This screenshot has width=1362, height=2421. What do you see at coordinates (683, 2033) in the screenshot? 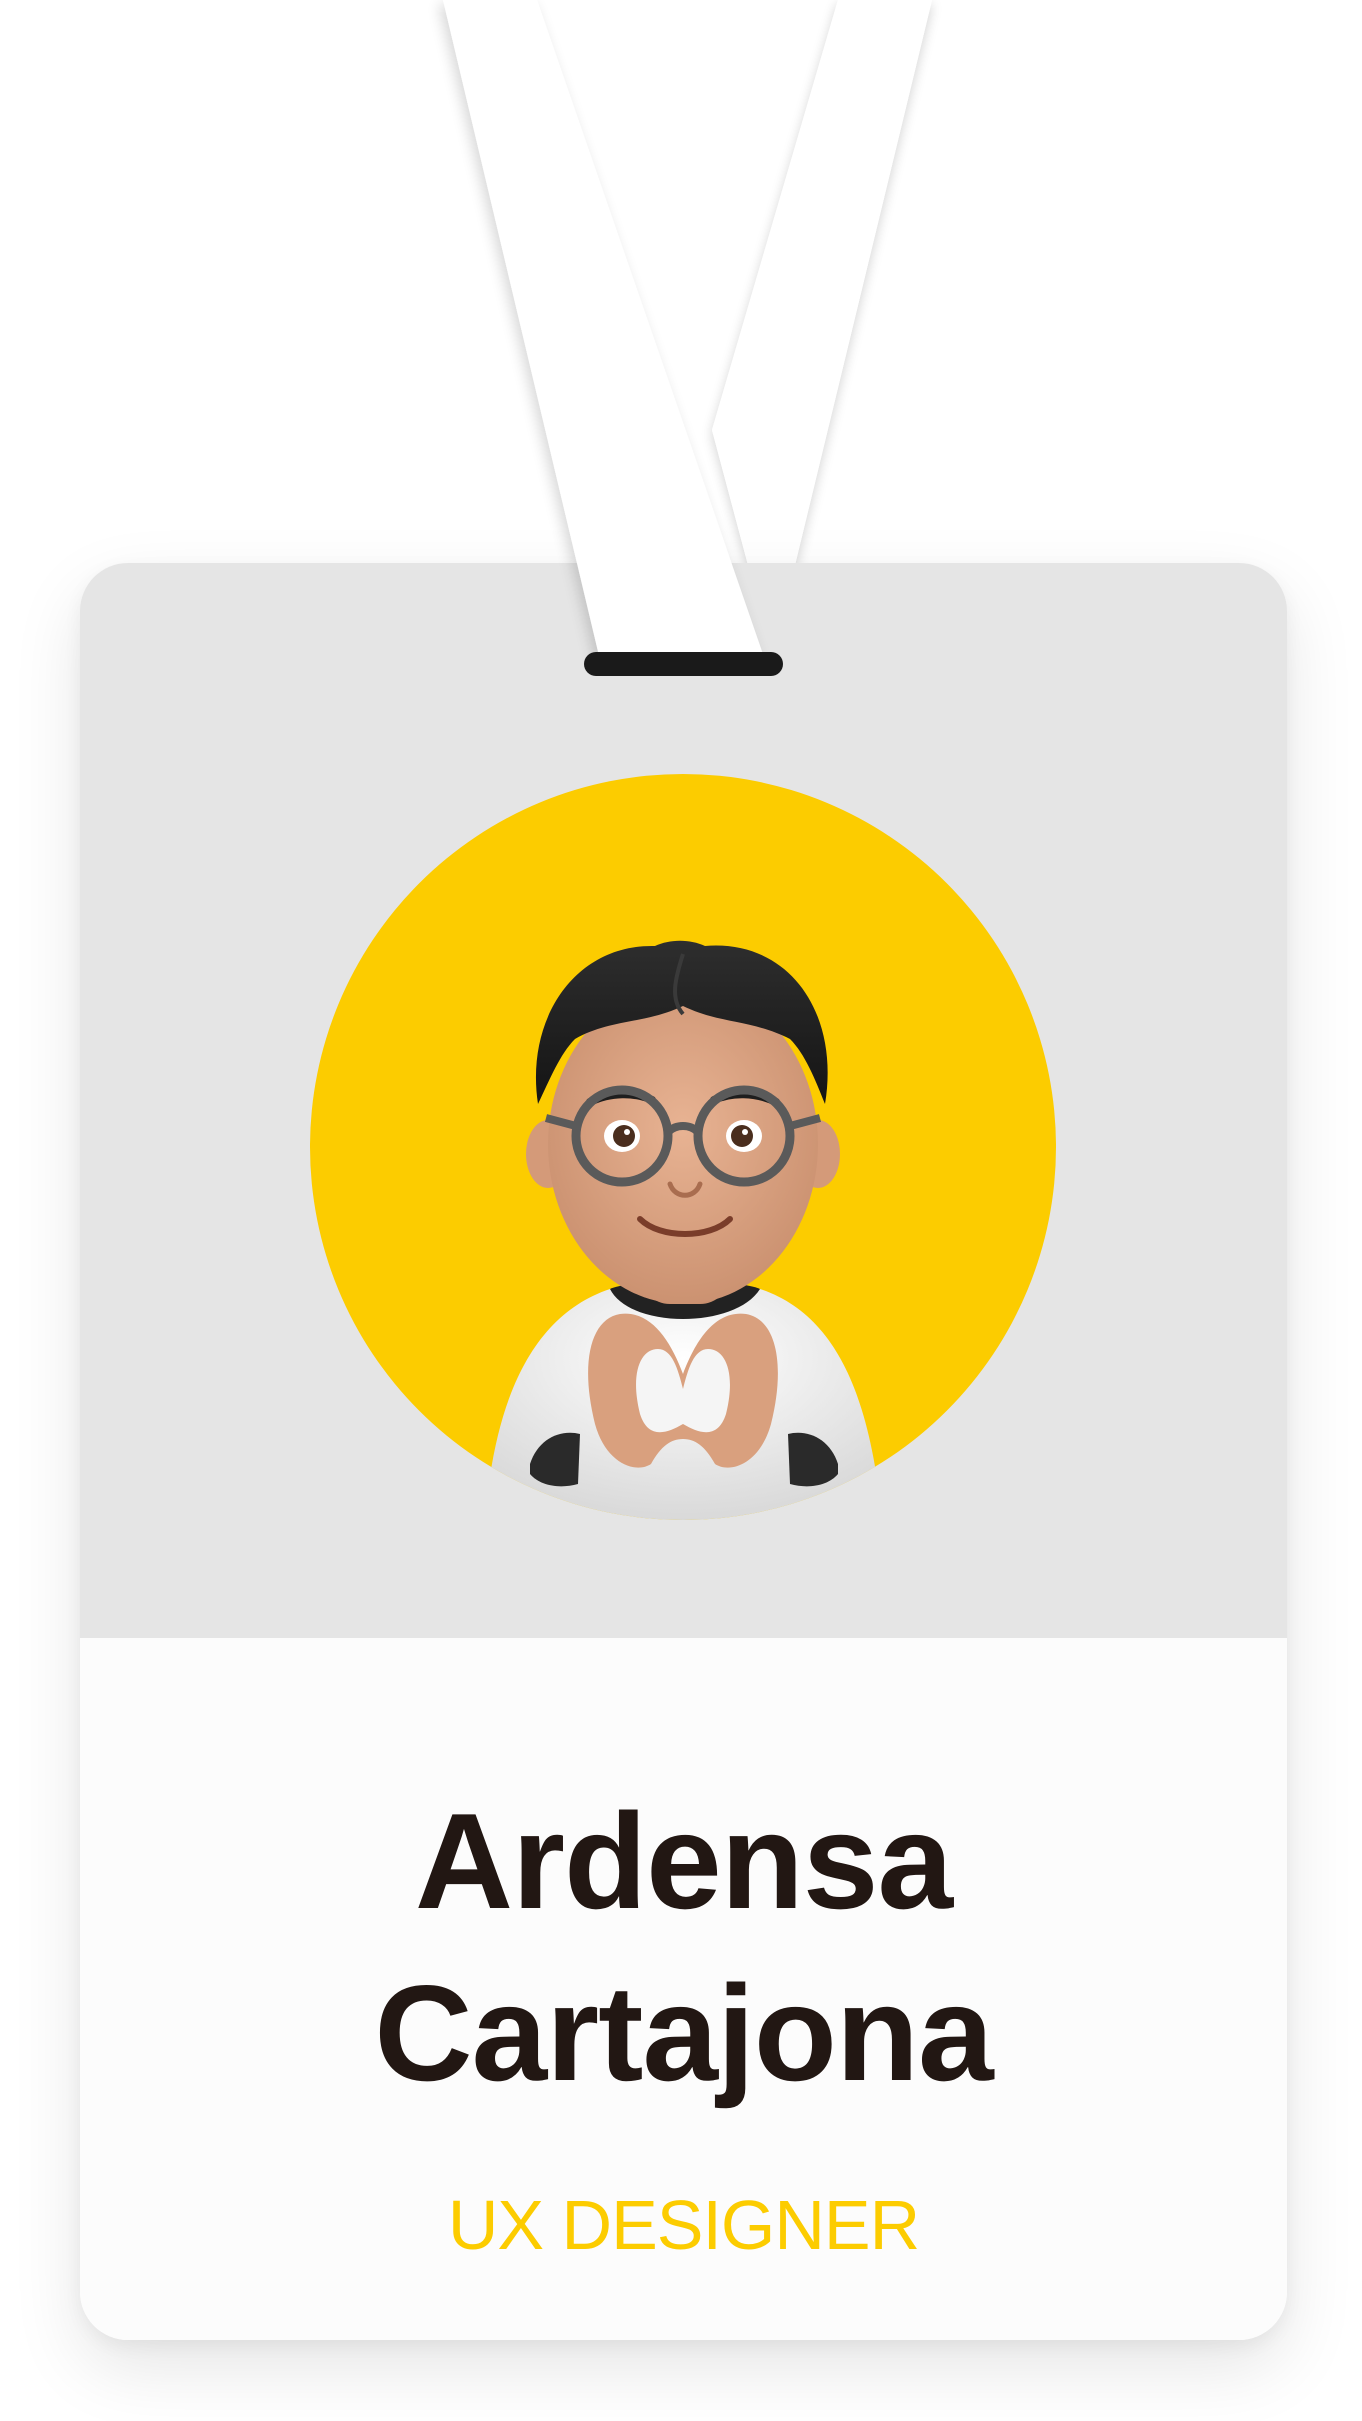
I see `last-name: Cartajona` at bounding box center [683, 2033].